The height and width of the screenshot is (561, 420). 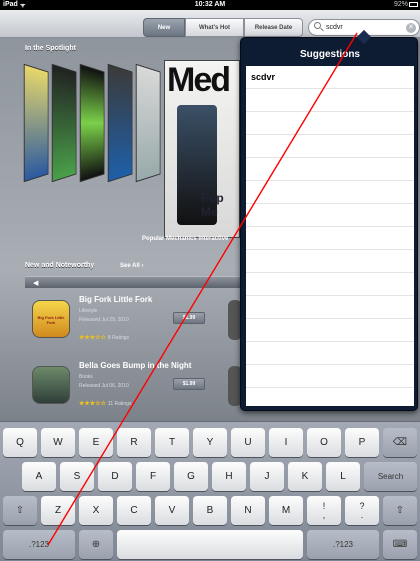 I want to click on key-bottom-glyph: ., so click(x=362, y=514).